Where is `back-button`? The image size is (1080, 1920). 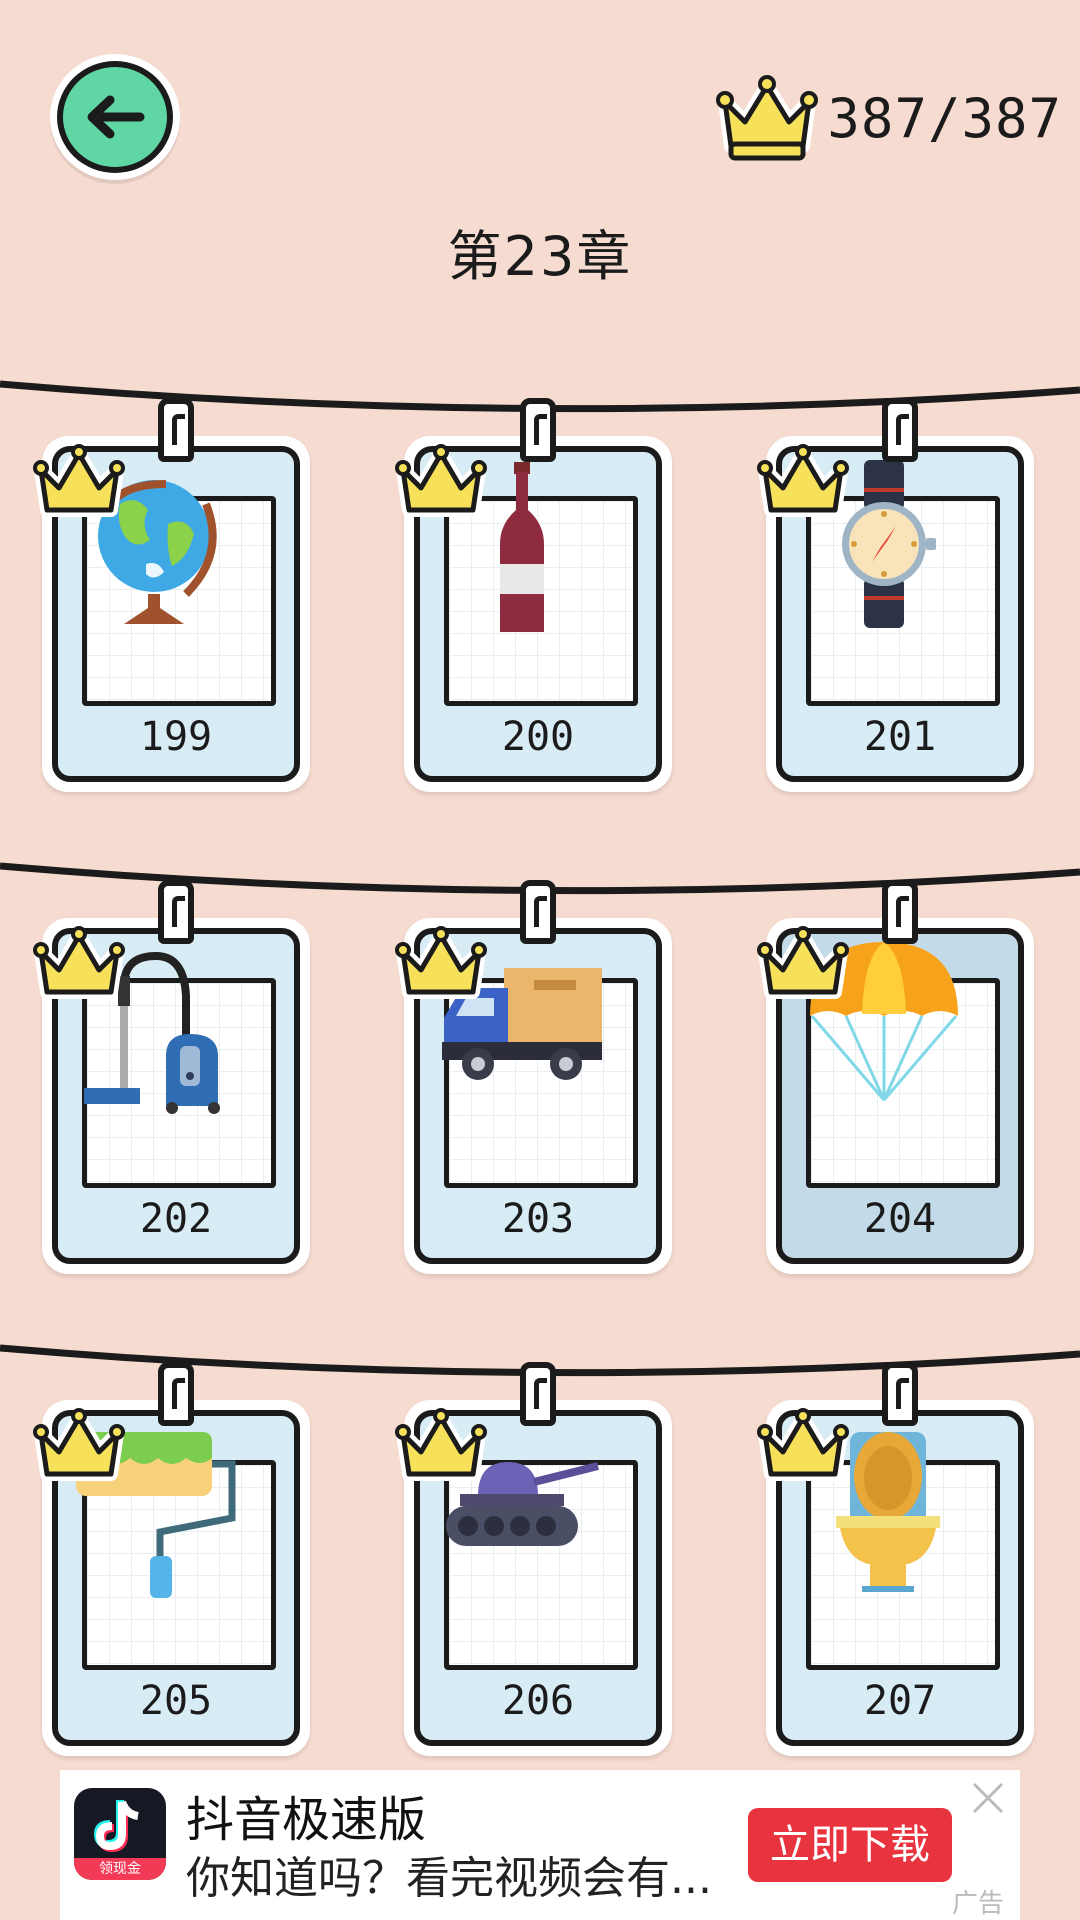
back-button is located at coordinates (115, 117).